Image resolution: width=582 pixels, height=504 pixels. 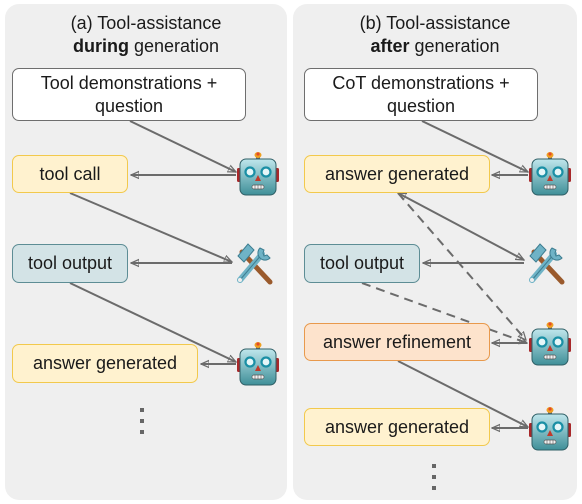 I want to click on answer-generated-box-b2: answer generated, so click(x=397, y=427).